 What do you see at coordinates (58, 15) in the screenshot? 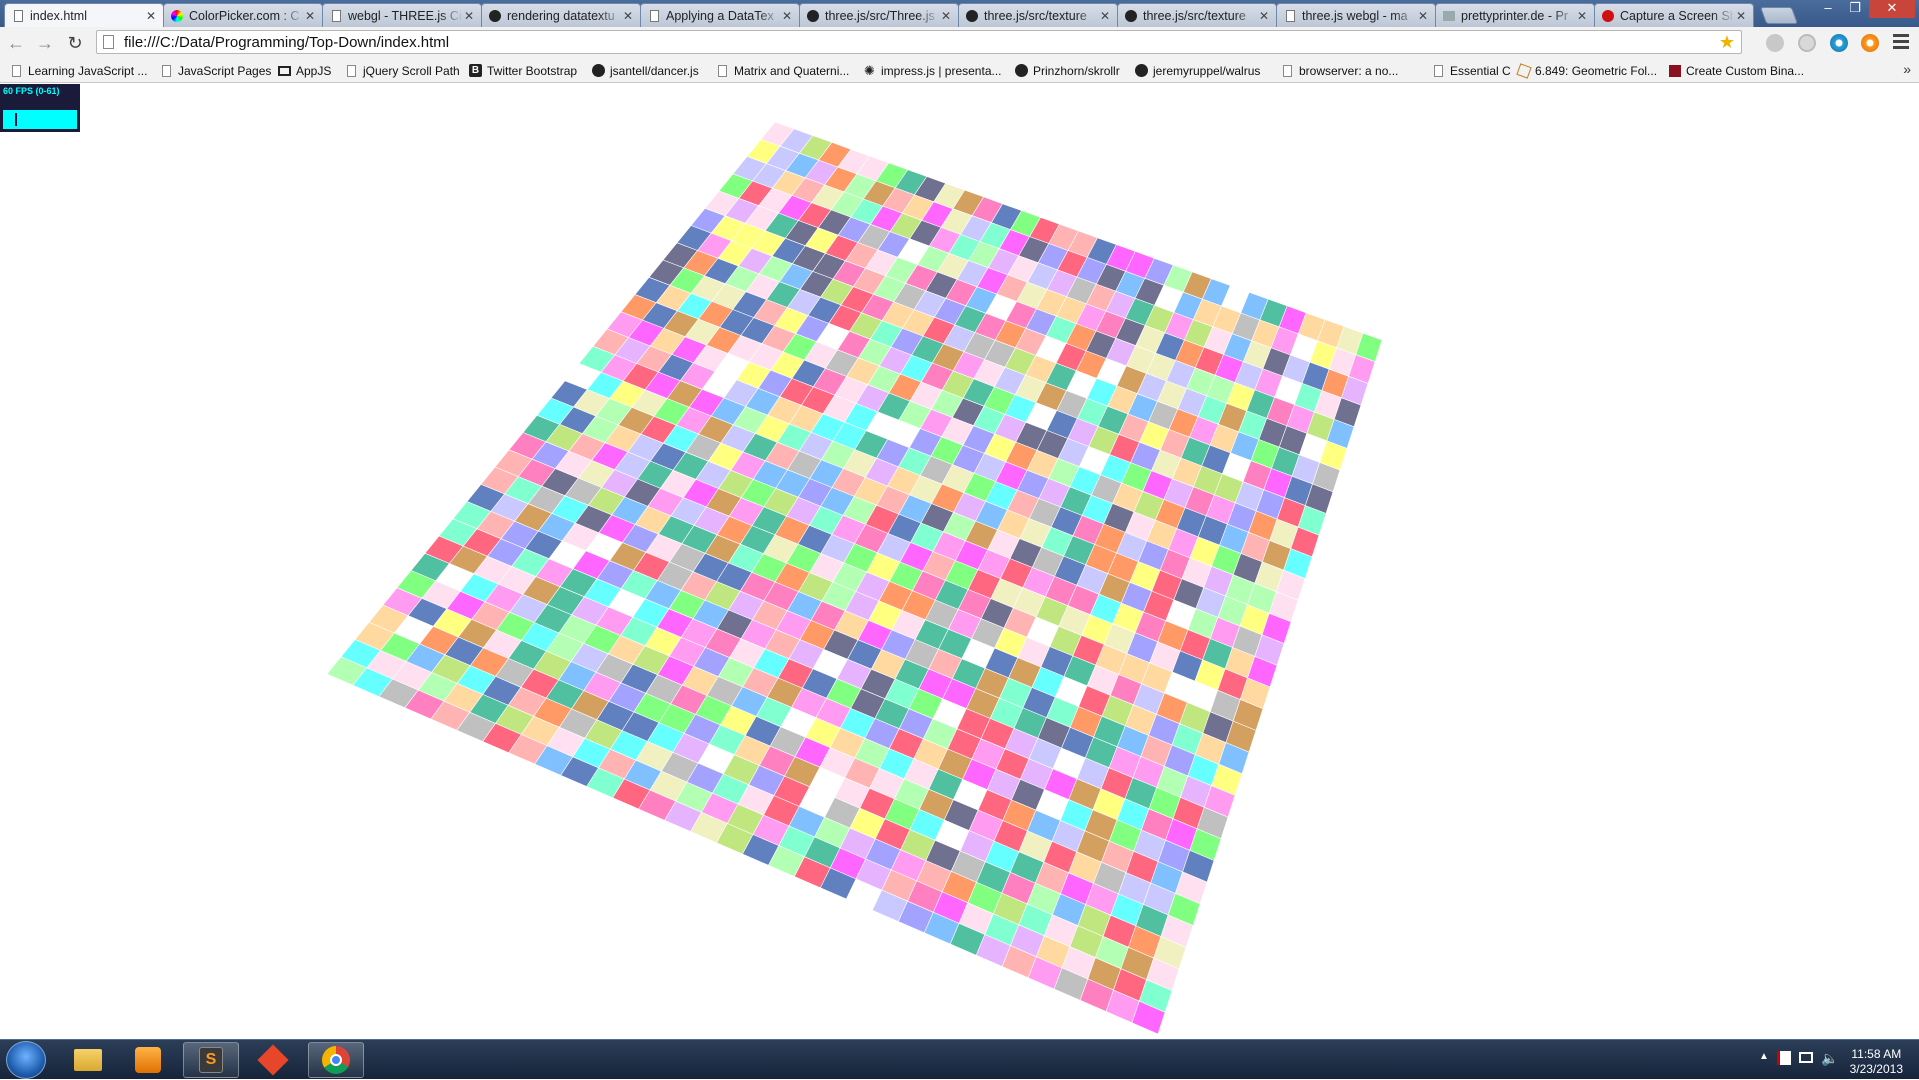
I see `tab-title: index.html` at bounding box center [58, 15].